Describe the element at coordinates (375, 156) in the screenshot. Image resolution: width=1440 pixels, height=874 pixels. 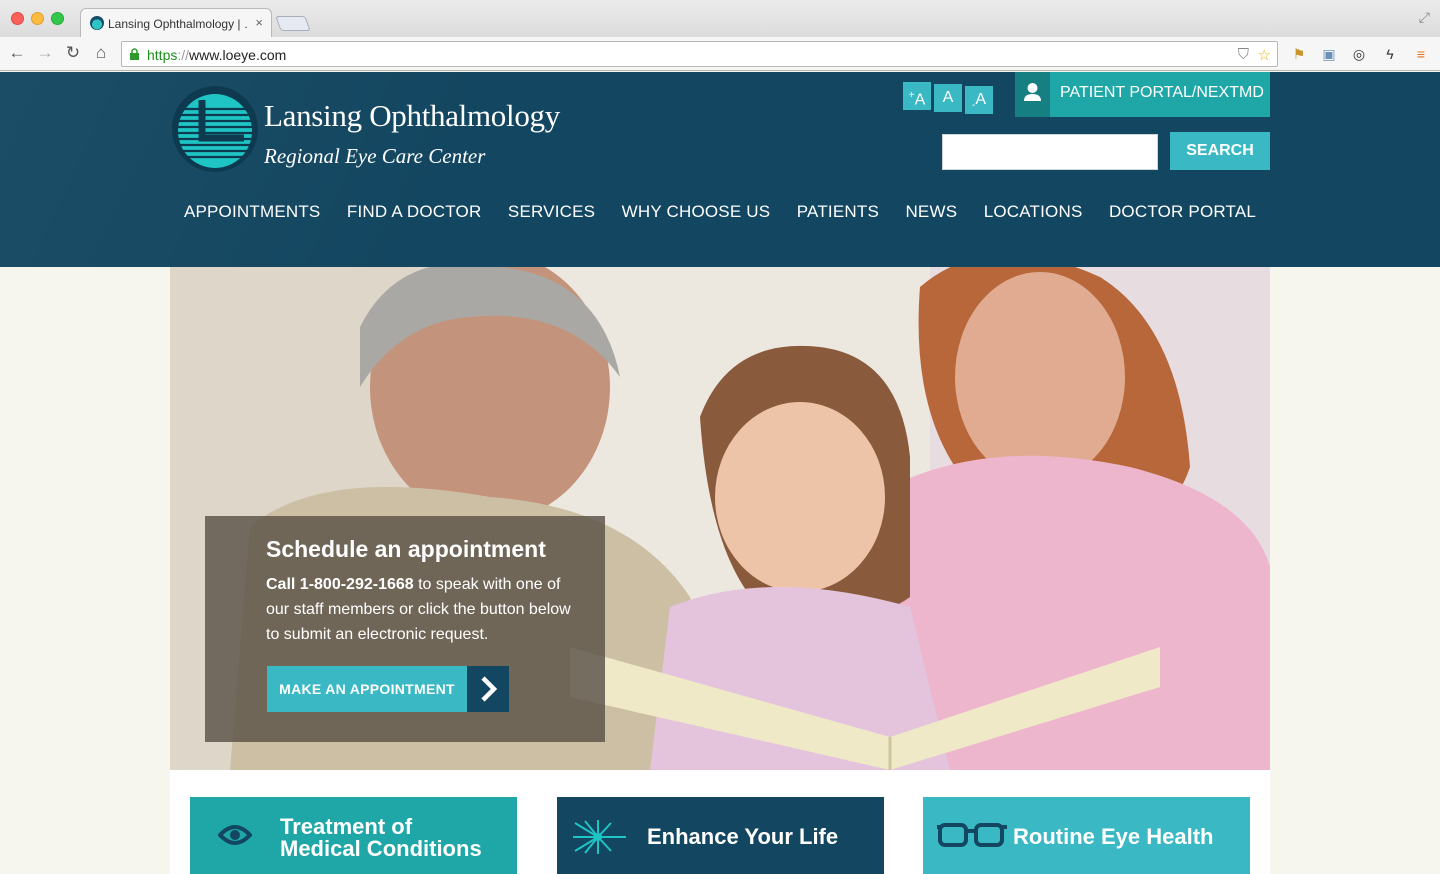
I see `logo-subtitle: Regional Eye Care Center` at that location.